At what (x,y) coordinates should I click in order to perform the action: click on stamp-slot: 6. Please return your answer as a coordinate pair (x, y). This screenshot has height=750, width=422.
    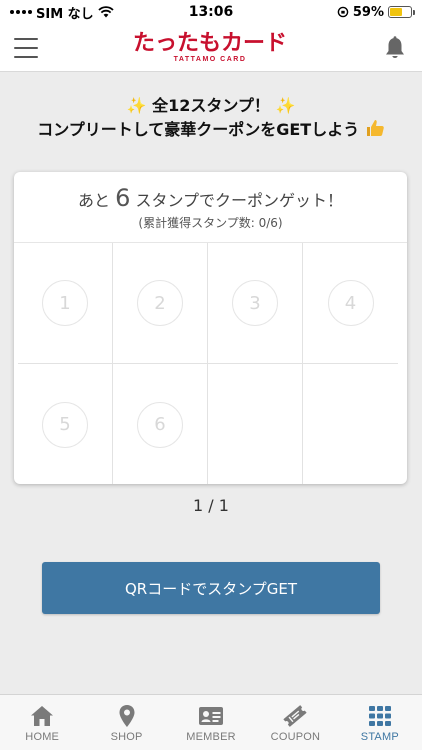
    Looking at the image, I should click on (160, 424).